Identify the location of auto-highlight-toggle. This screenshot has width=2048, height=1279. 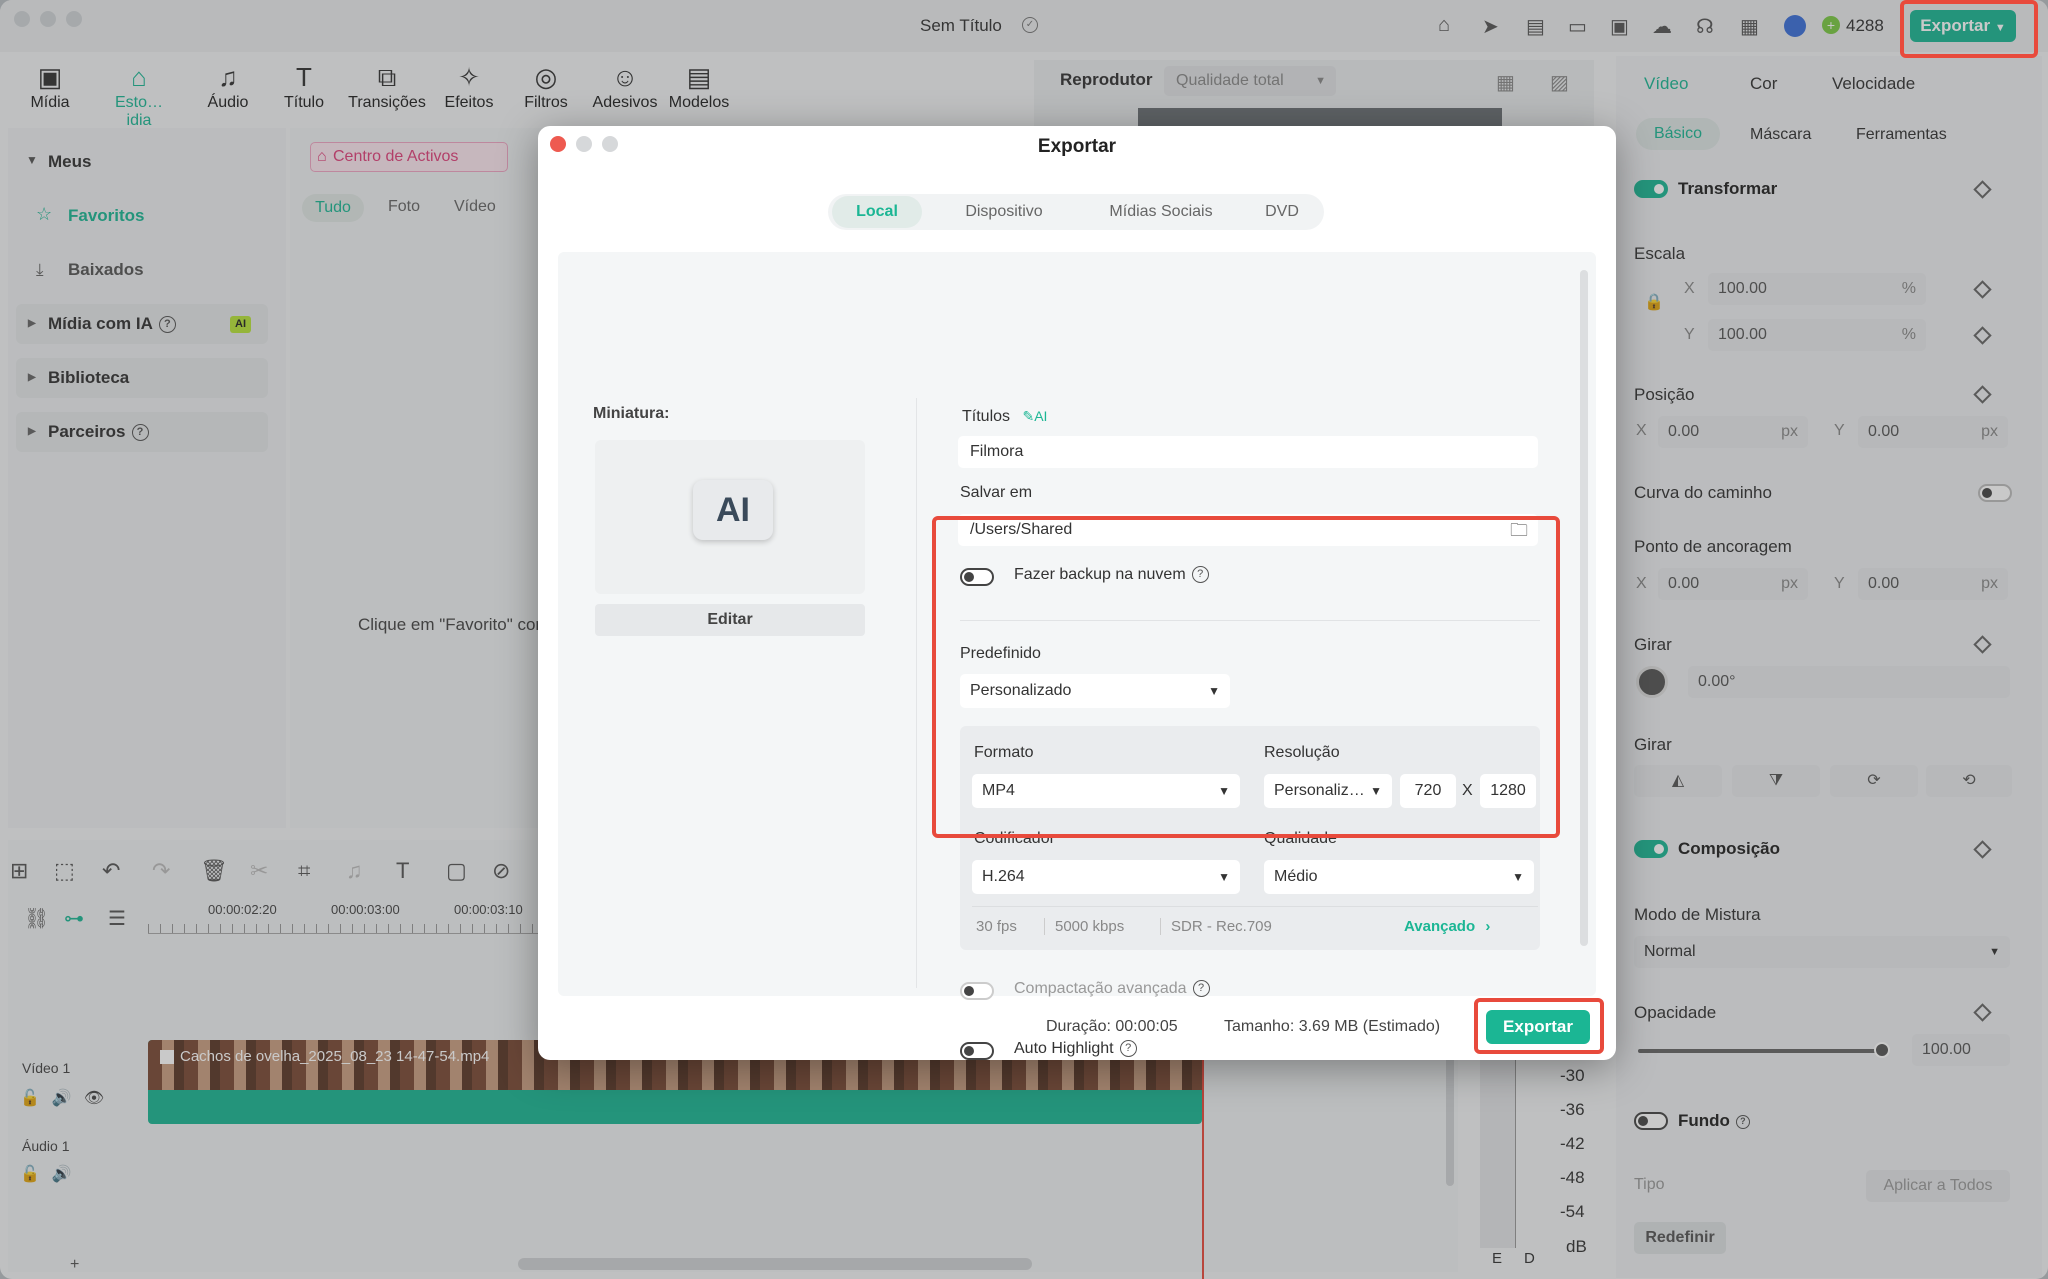
(977, 1051).